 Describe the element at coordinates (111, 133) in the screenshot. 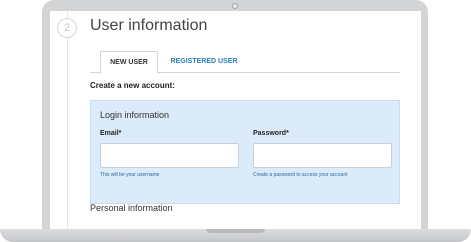

I see `email-label: Email*` at that location.